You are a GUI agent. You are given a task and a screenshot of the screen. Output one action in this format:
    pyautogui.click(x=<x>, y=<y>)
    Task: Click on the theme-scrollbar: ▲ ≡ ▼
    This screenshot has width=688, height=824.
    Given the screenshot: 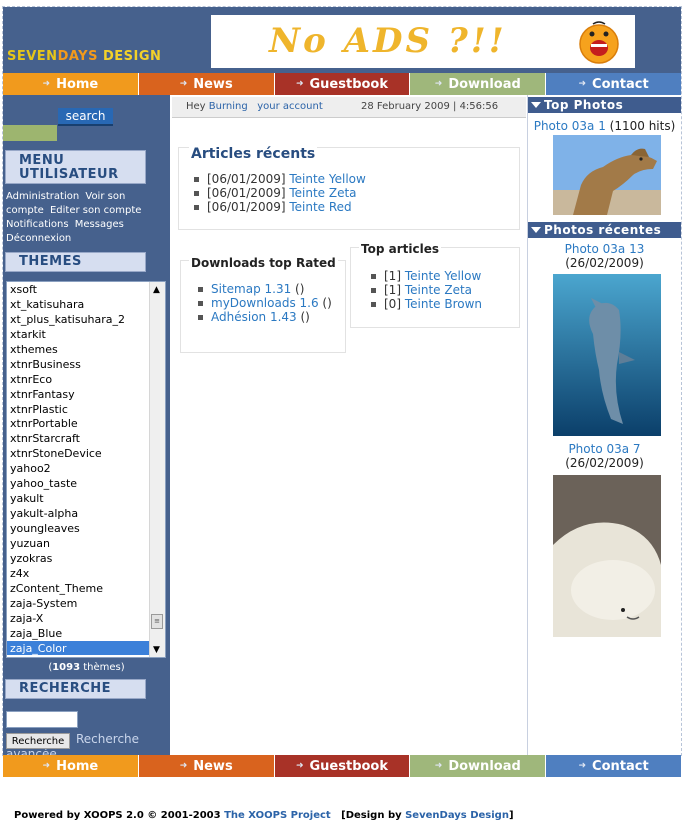 What is the action you would take?
    pyautogui.click(x=157, y=469)
    